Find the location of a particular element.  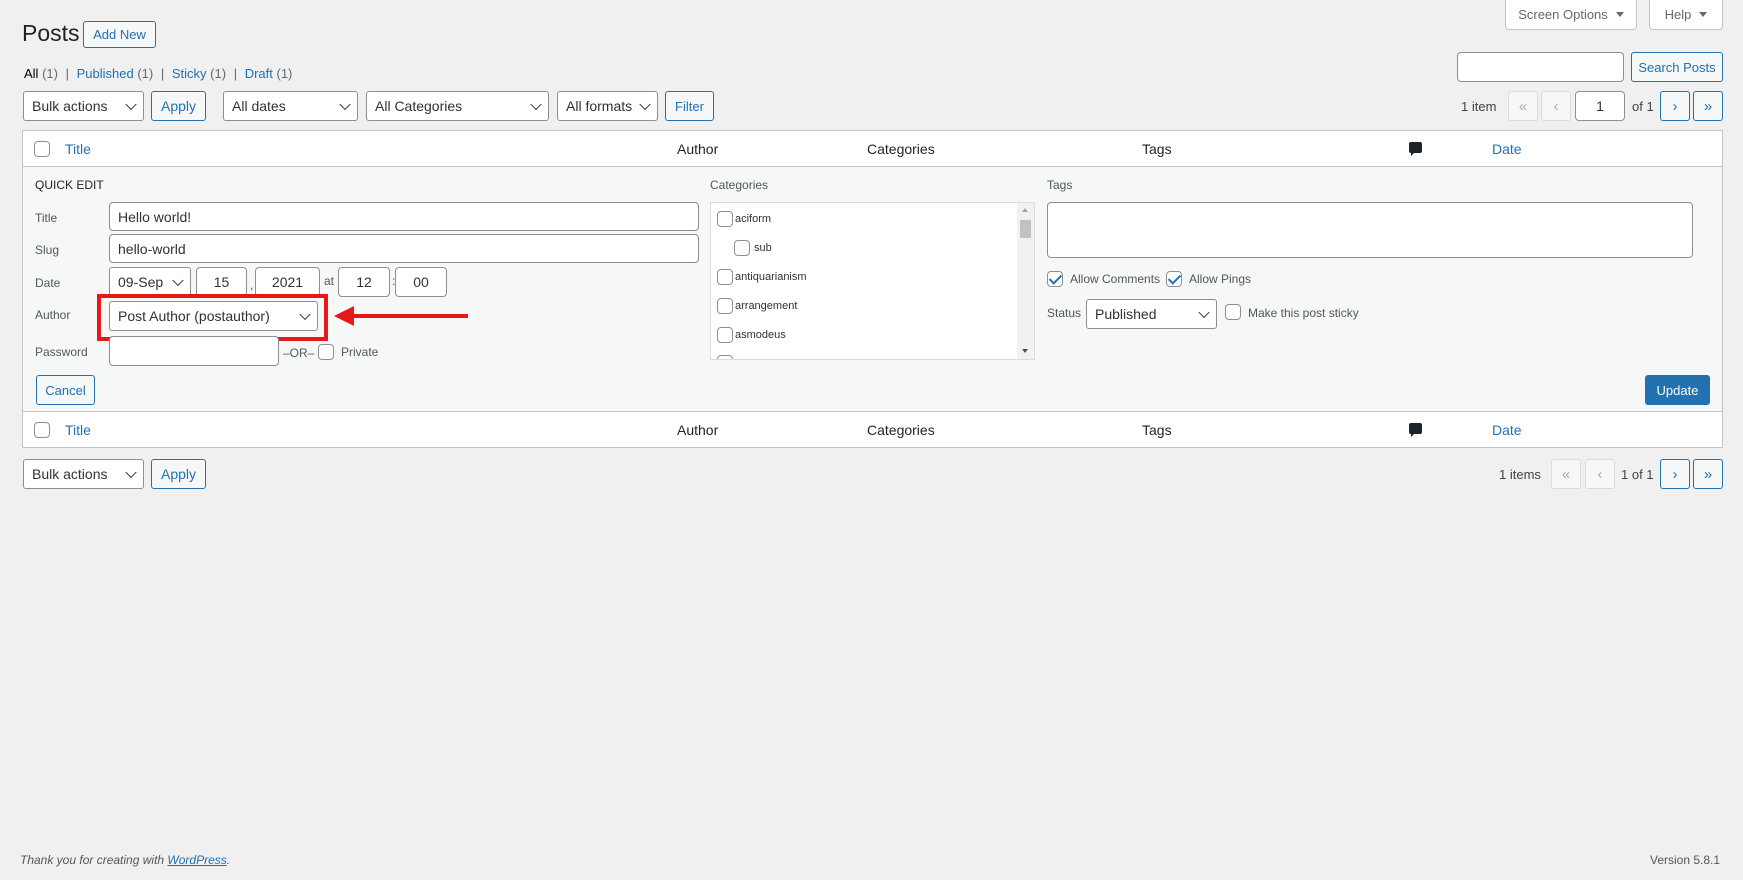

category-label: sub is located at coordinates (763, 248).